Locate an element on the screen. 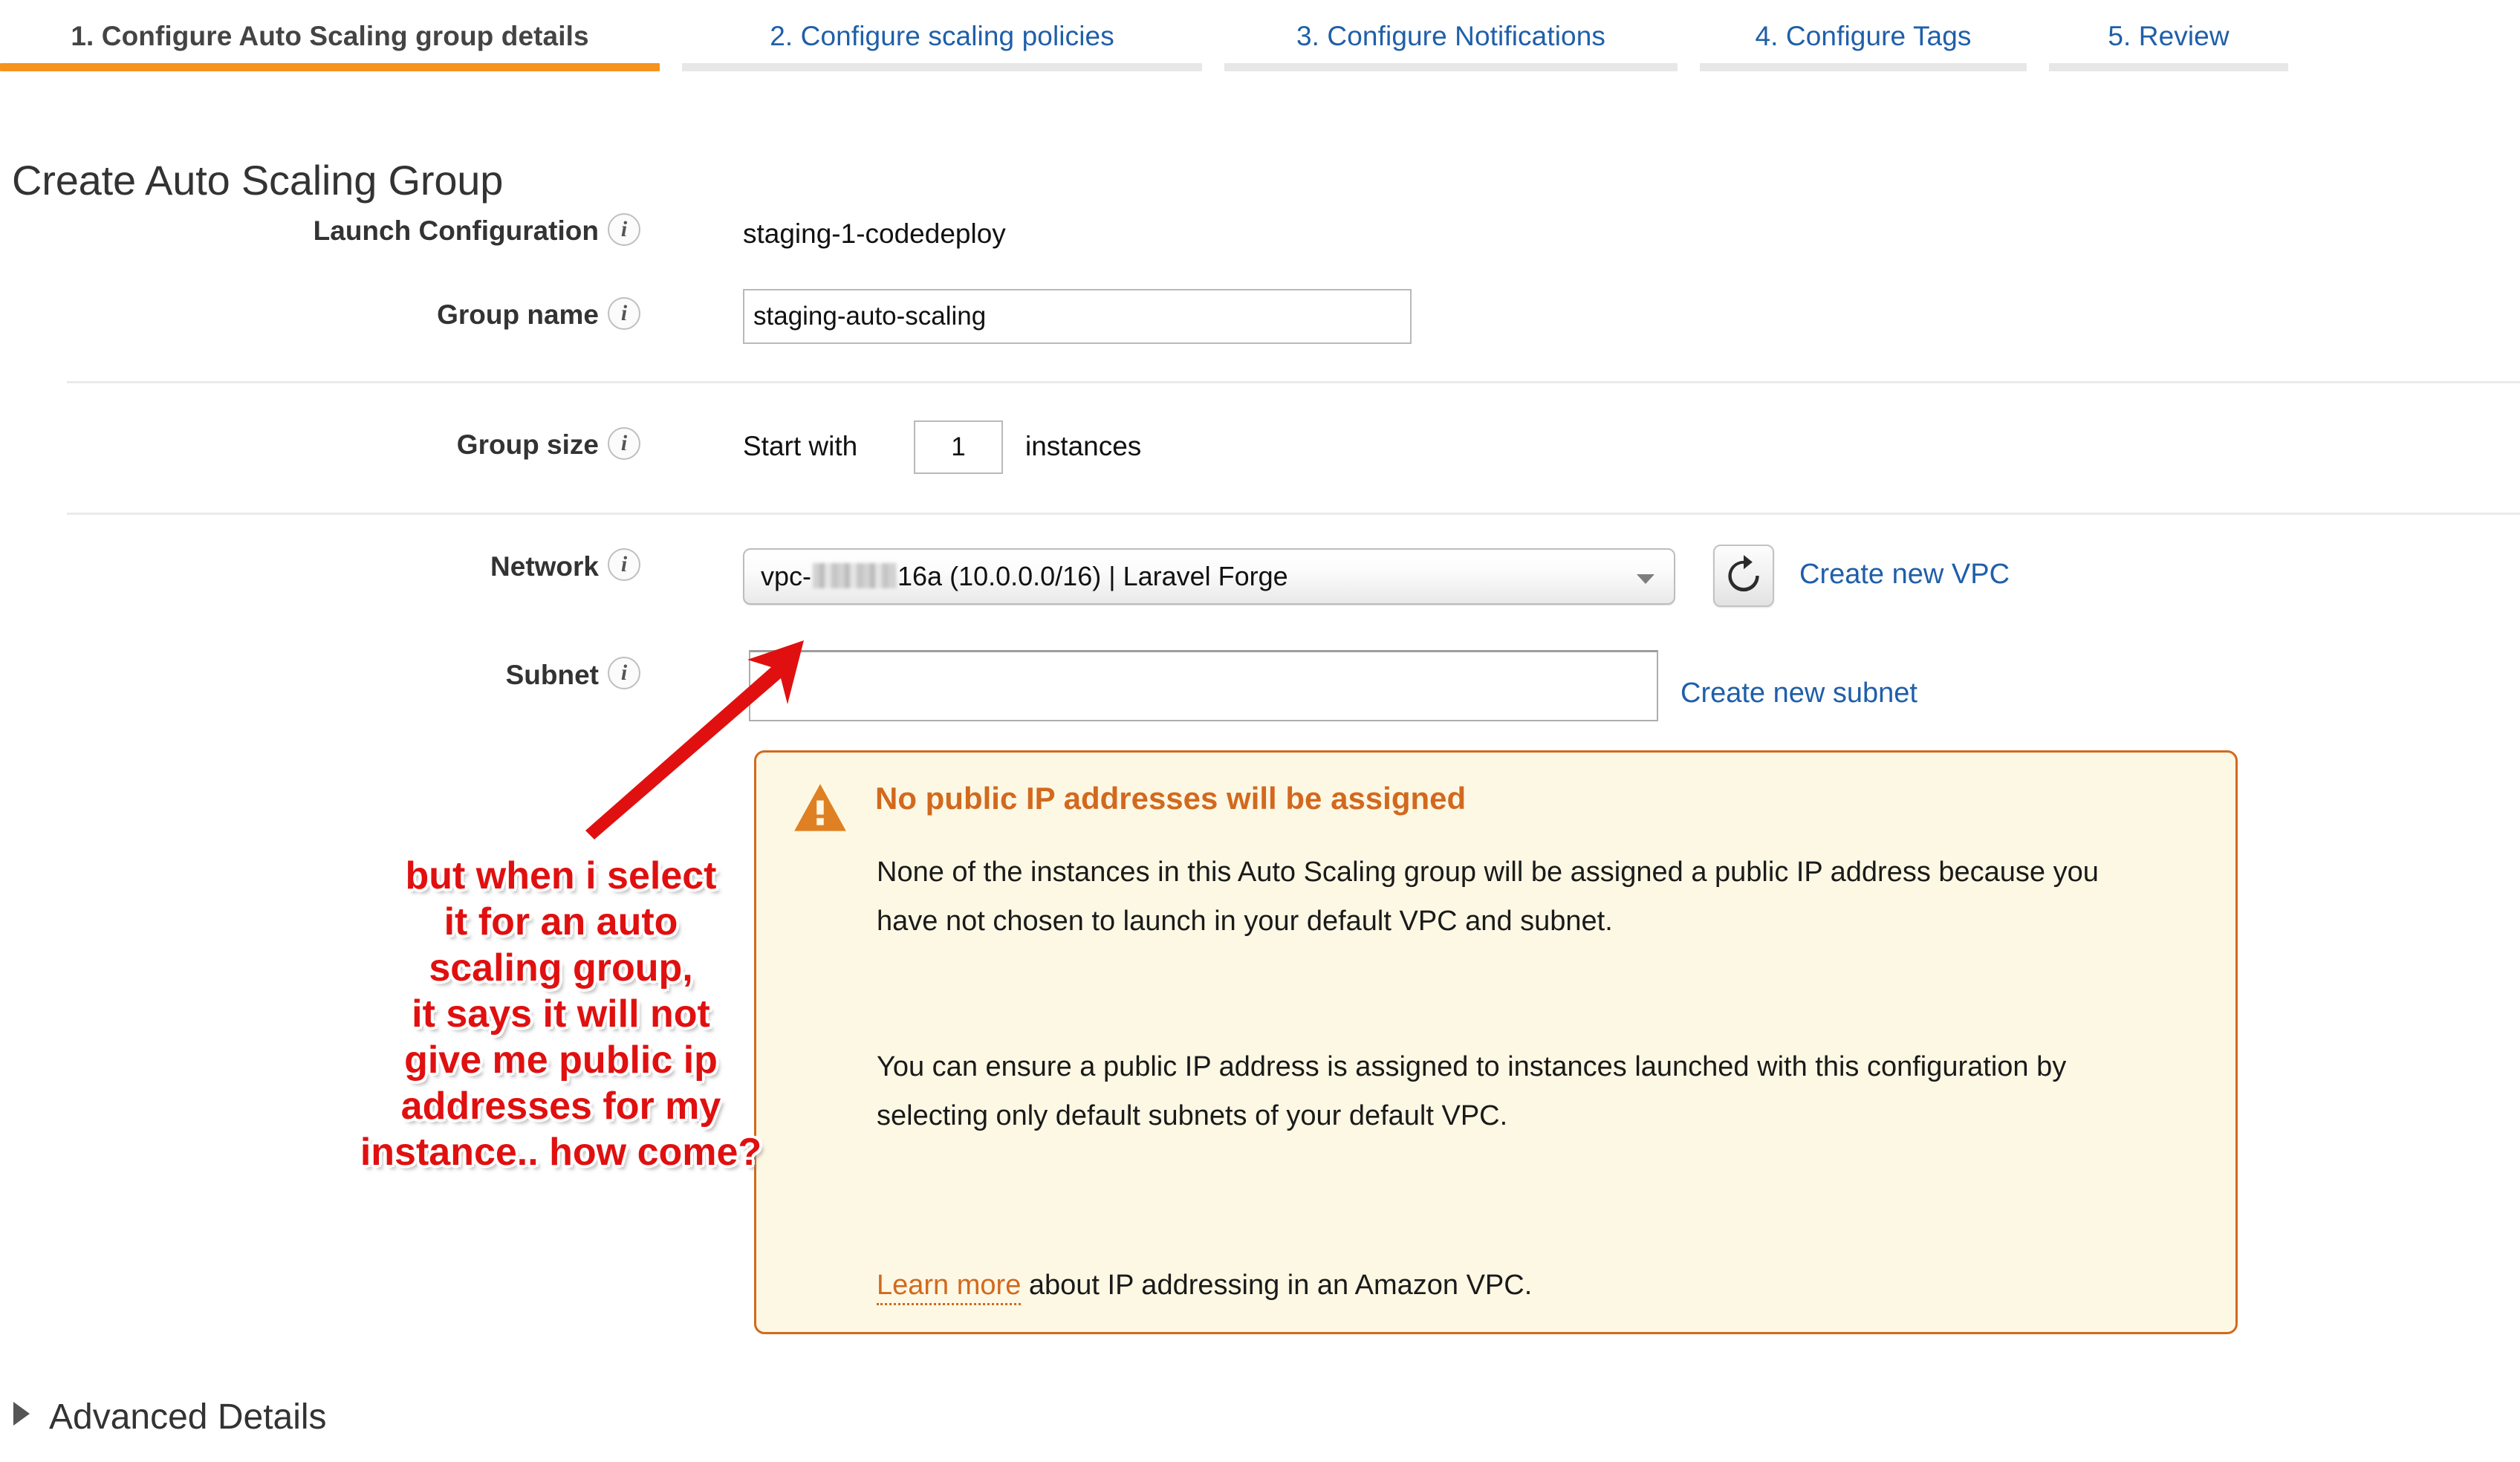 The height and width of the screenshot is (1462, 2520). tab-review: 5. Review is located at coordinates (2168, 40).